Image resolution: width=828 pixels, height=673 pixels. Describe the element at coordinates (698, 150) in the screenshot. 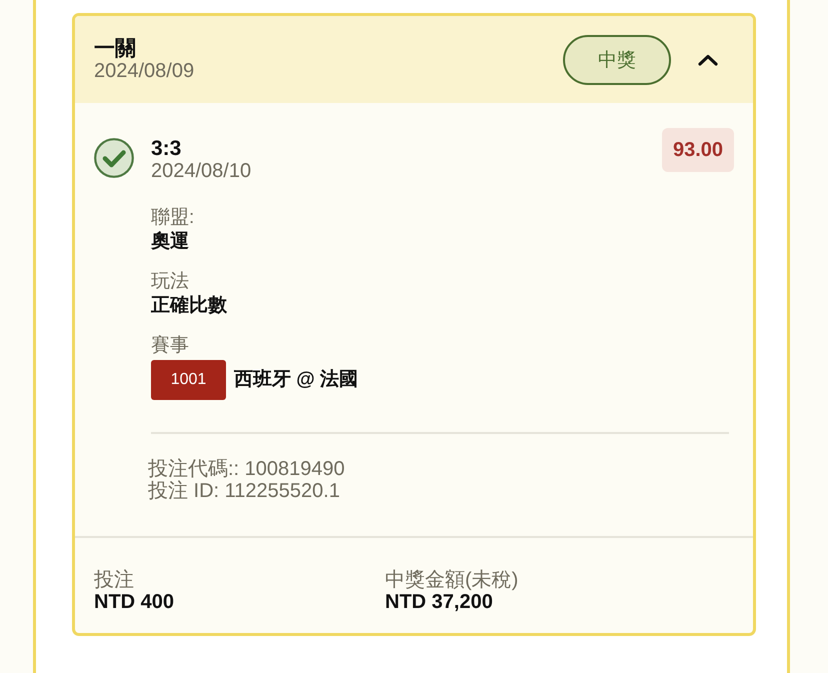

I see `odds-badge: 93.00` at that location.